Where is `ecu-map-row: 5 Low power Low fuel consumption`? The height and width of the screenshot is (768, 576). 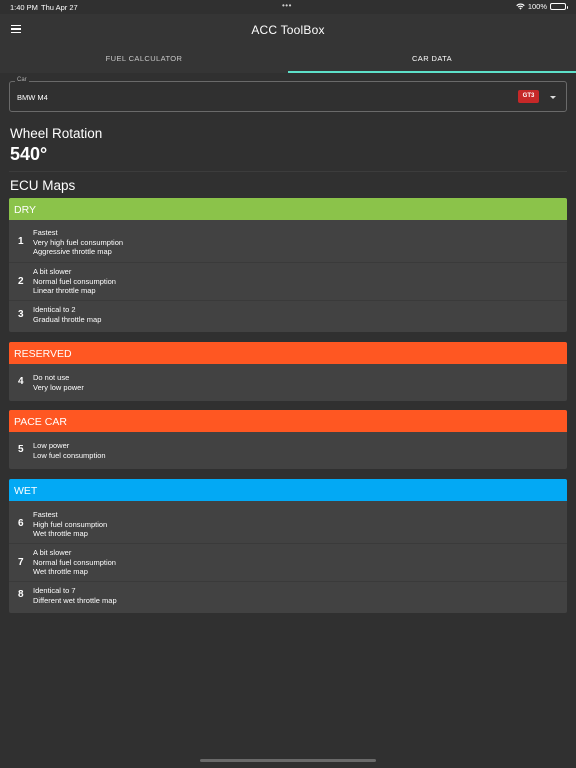
ecu-map-row: 5 Low power Low fuel consumption is located at coordinates (288, 450).